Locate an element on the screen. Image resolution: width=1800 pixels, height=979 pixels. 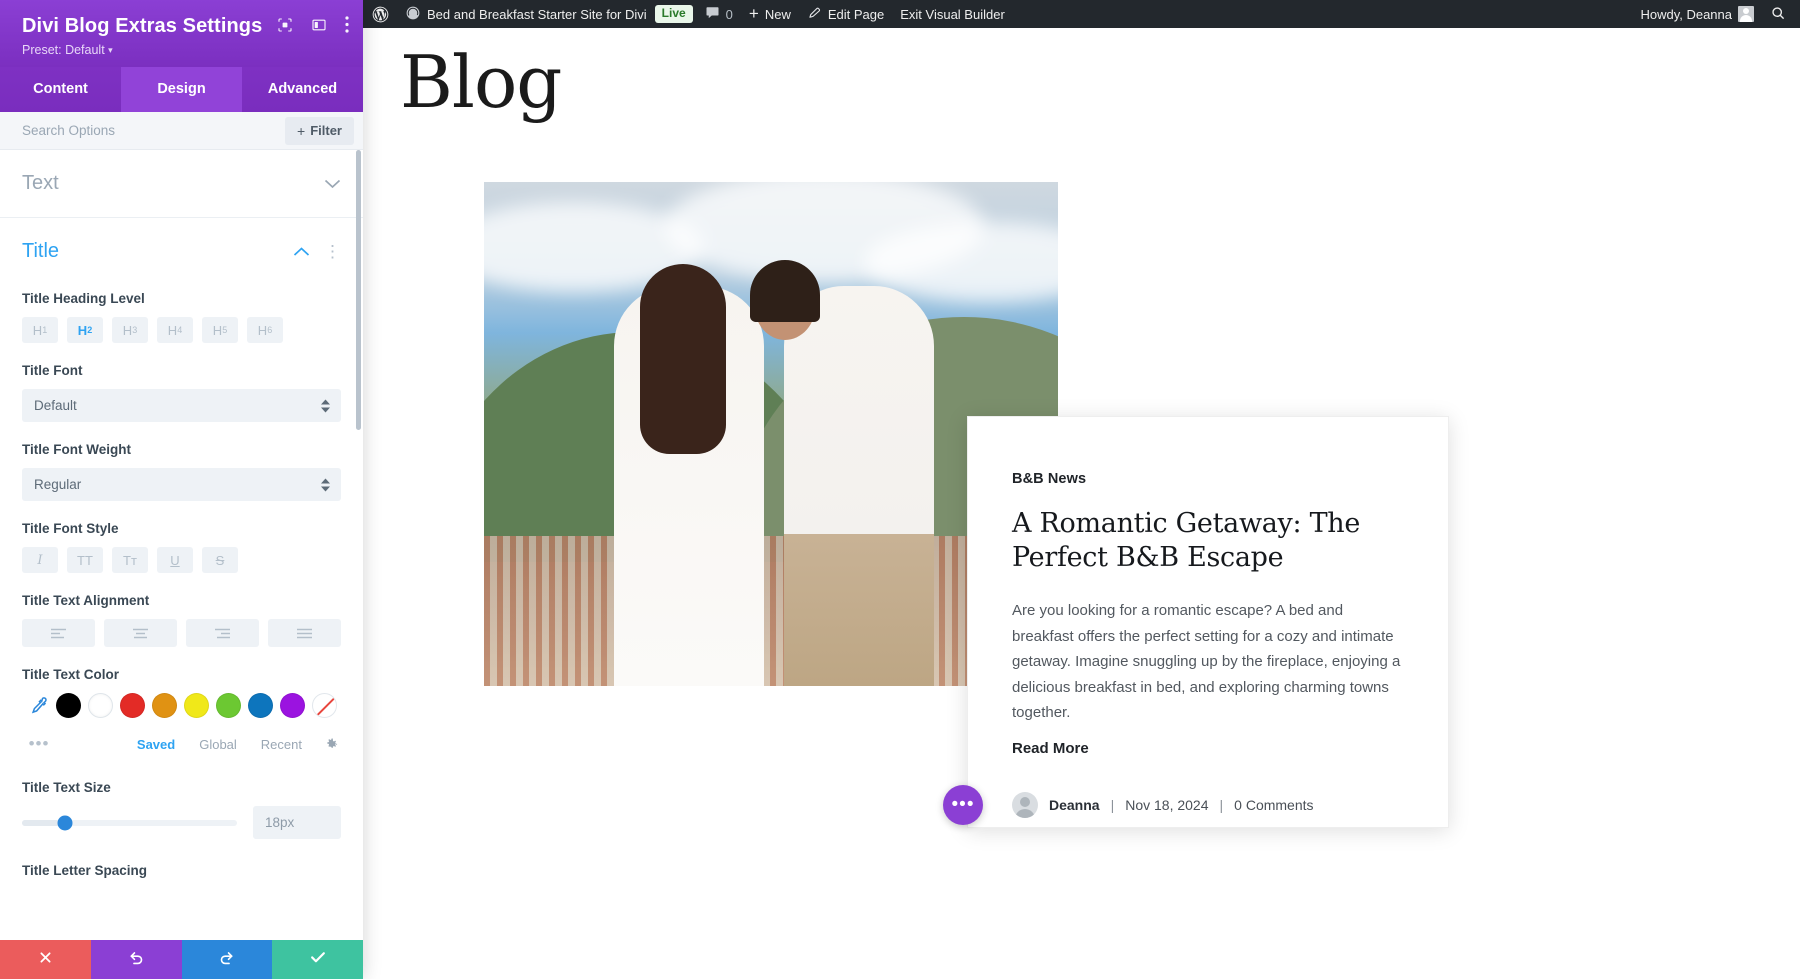
panel-scrollbar is located at coordinates (358, 290).